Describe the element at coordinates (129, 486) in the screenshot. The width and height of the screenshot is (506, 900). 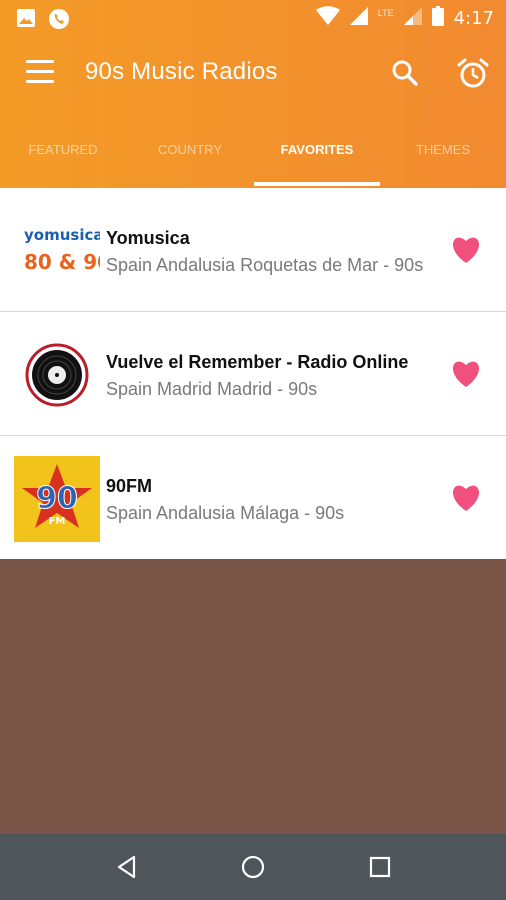
I see `station-name: 90FM` at that location.